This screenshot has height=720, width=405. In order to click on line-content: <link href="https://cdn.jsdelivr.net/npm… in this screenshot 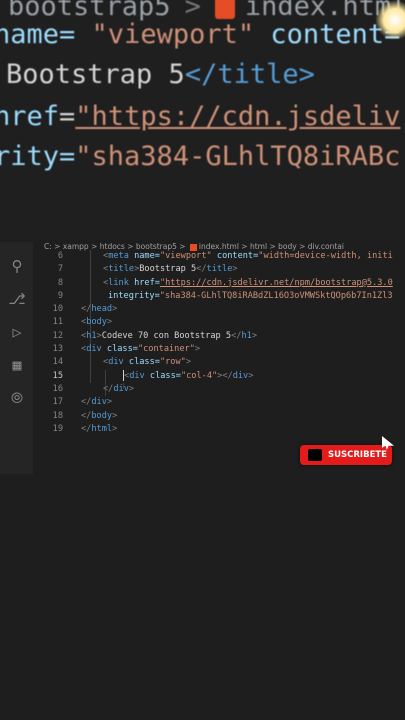, I will do `click(248, 282)`.